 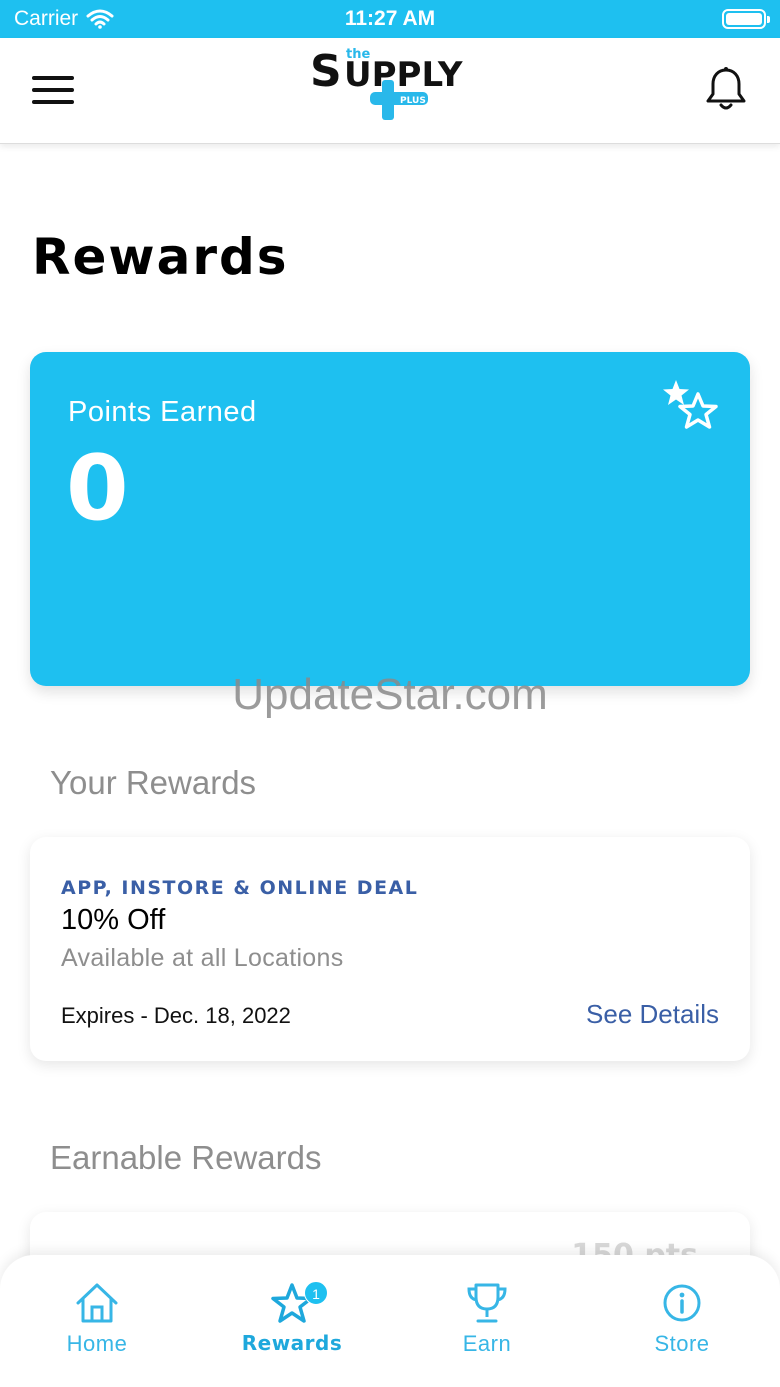 What do you see at coordinates (176, 1015) in the screenshot?
I see `reward-expiry: Expires - Dec. 18, 2022` at bounding box center [176, 1015].